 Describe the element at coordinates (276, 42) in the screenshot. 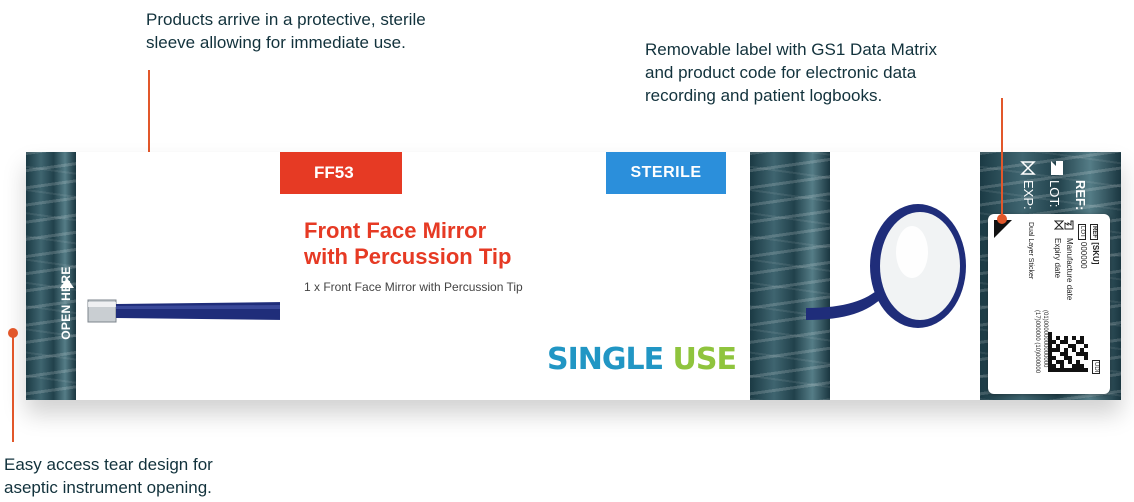

I see `callout-sleeve-line-2: sleeve allowing for immediate use.` at that location.